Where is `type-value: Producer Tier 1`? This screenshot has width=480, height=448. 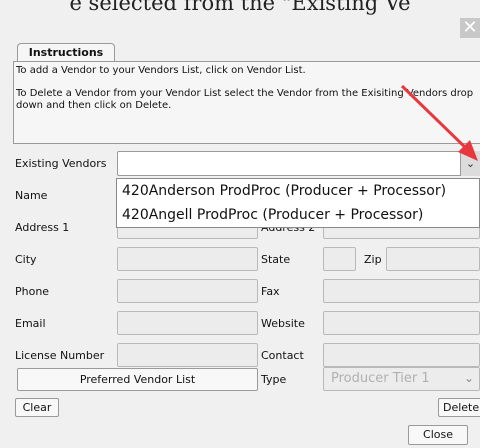
type-value: Producer Tier 1 is located at coordinates (380, 378).